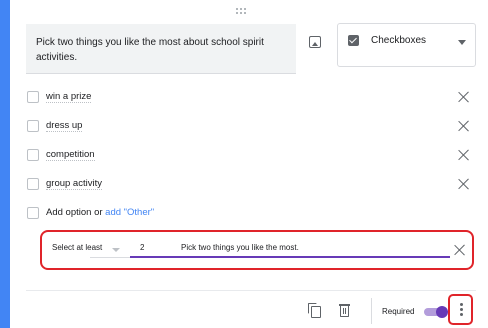 The height and width of the screenshot is (328, 488). I want to click on more-options-highlight, so click(460, 309).